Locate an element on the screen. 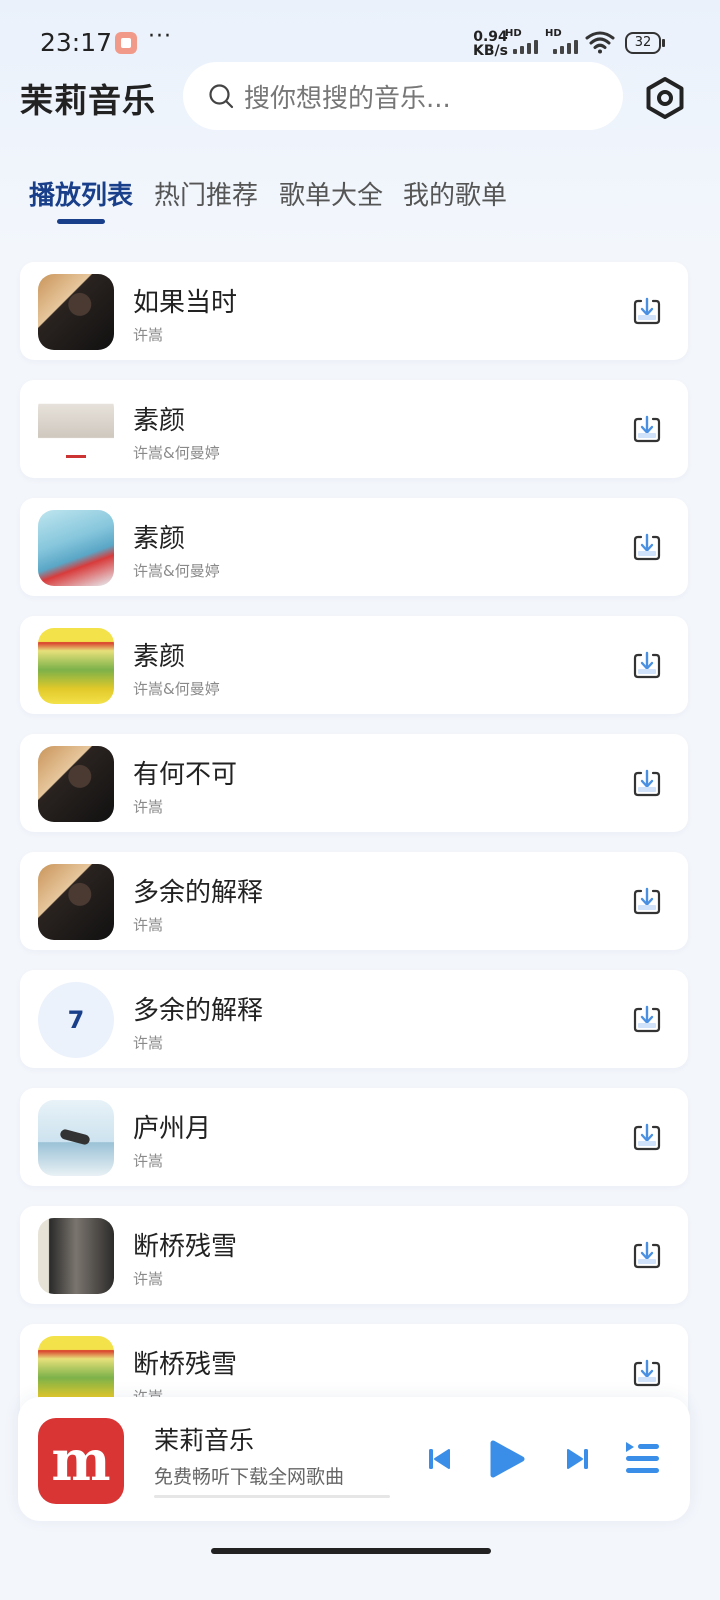  song-title: 如果当时 is located at coordinates (185, 303).